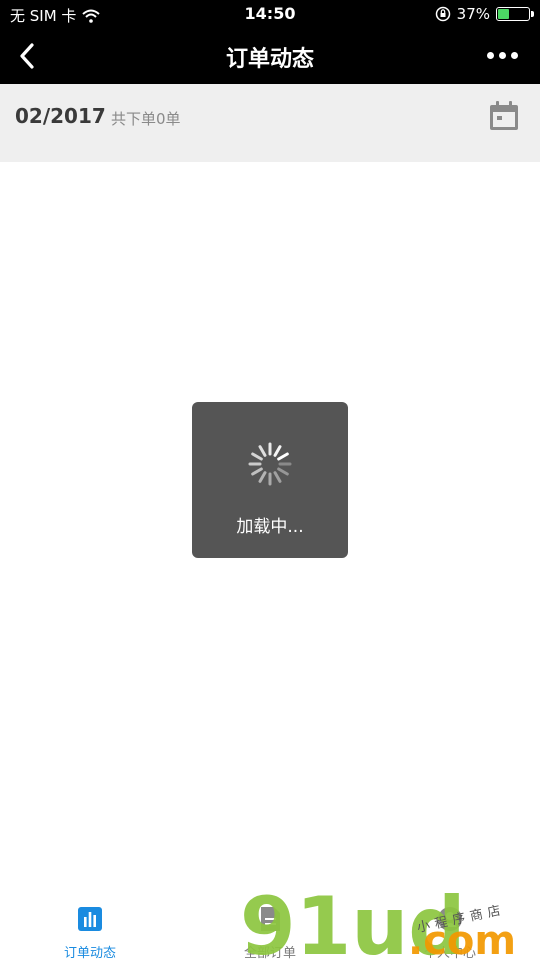 The height and width of the screenshot is (960, 540). Describe the element at coordinates (442, 14) in the screenshot. I see `orientation-lock-icon` at that location.